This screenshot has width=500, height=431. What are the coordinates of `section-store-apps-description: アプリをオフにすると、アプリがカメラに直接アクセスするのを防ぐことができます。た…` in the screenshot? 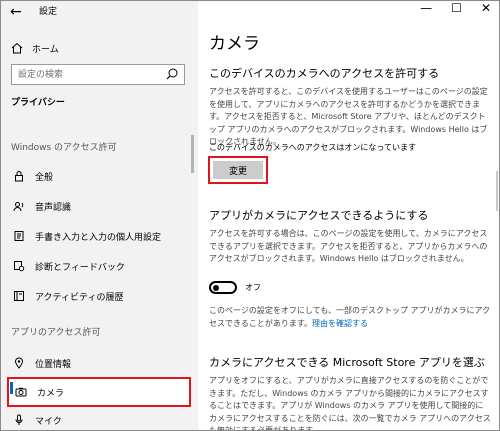 It's located at (350, 403).